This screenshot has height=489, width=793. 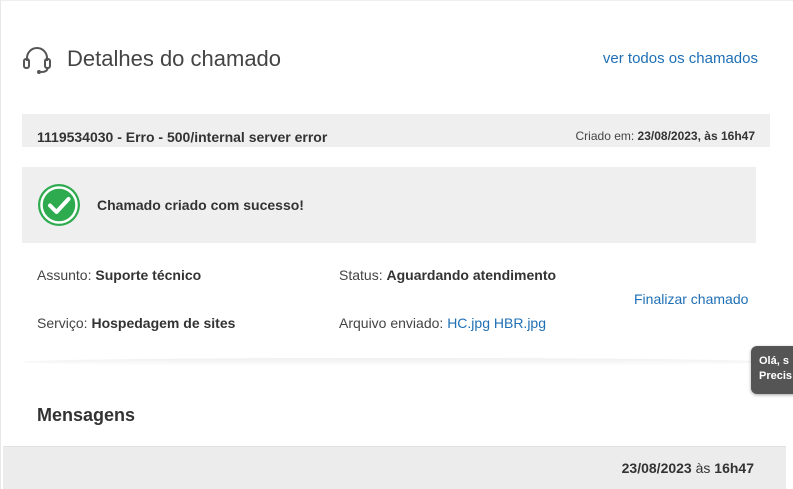 I want to click on message-header-bar: 23/08/2023 às 16h47, so click(x=394, y=467).